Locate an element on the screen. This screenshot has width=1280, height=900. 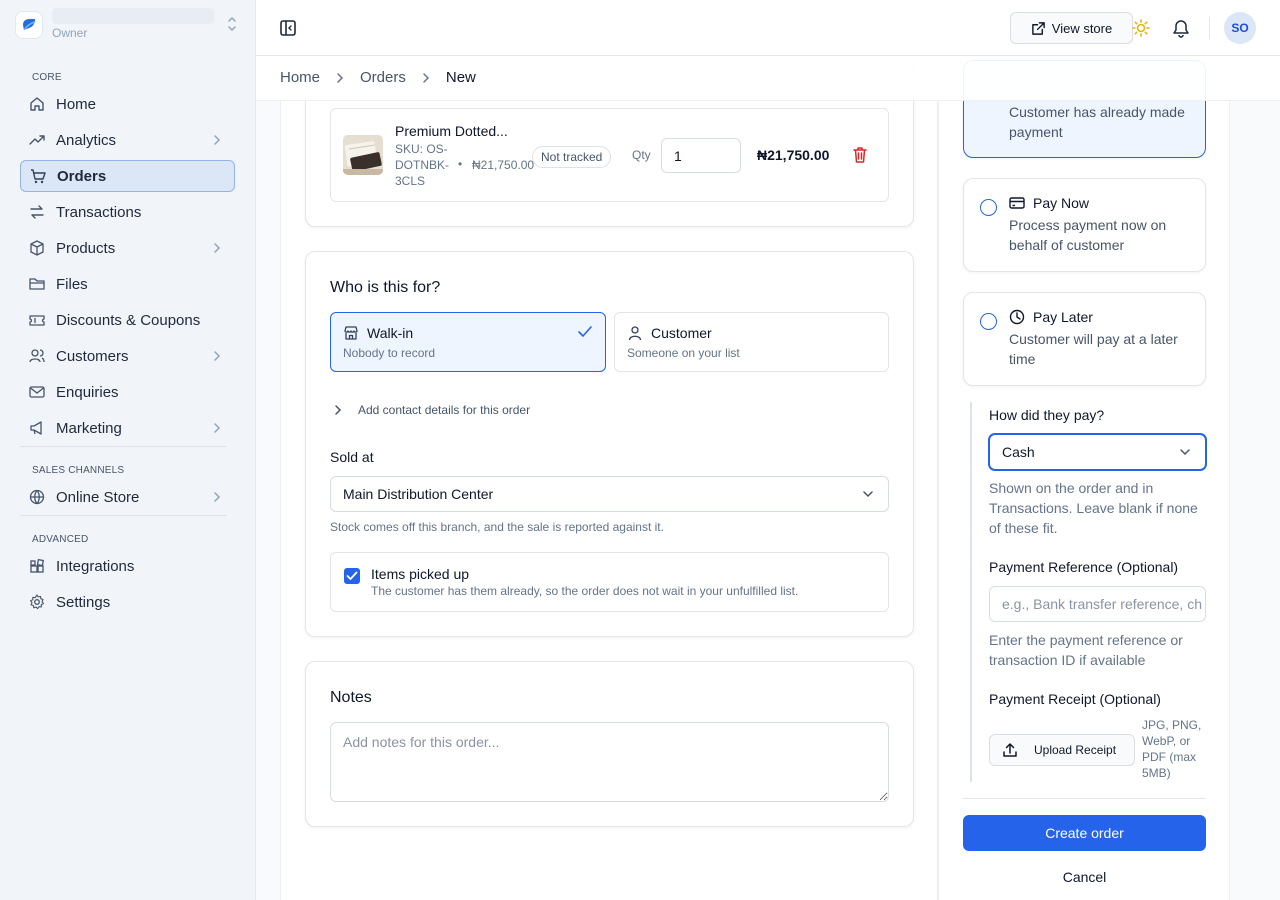
cart-icon is located at coordinates (38, 176).